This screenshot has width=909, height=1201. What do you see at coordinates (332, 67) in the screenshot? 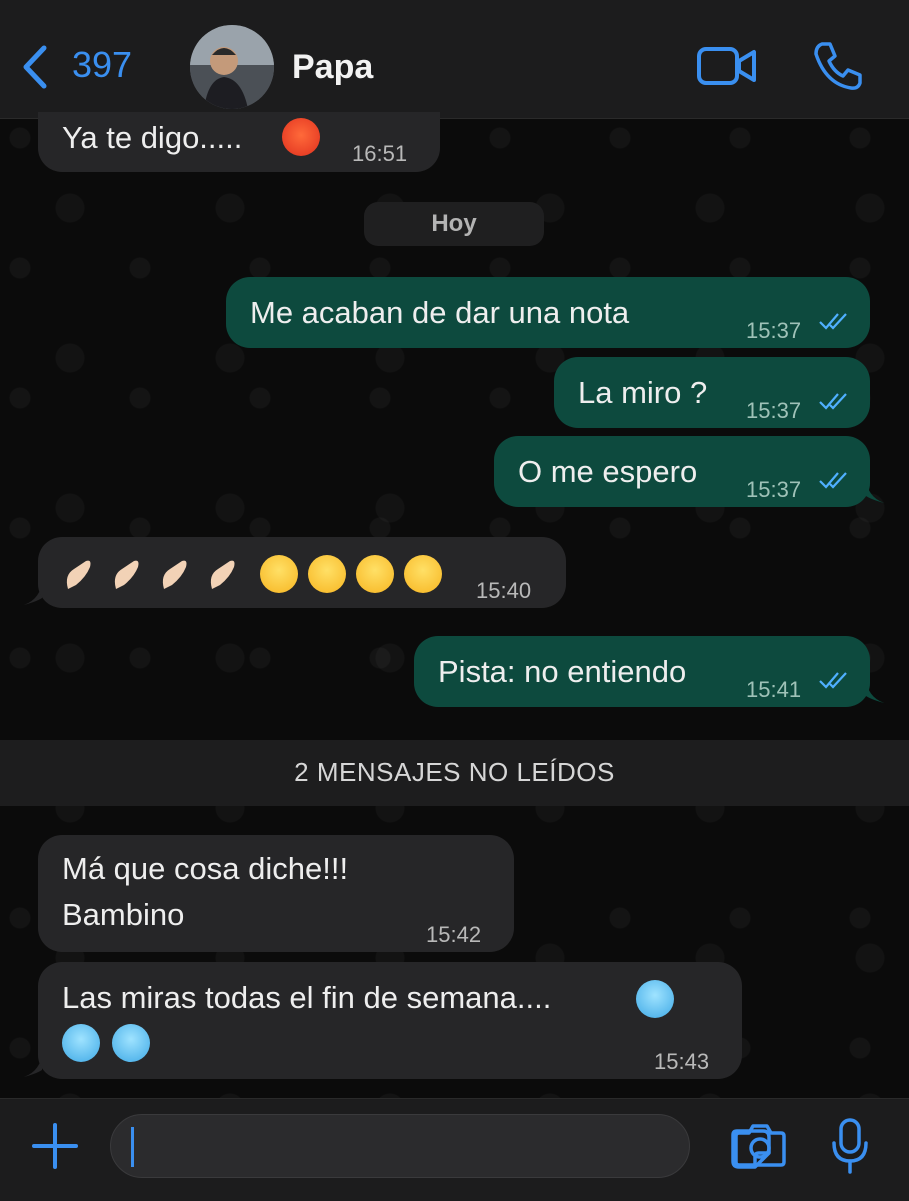
I see `contact-name: Papa` at bounding box center [332, 67].